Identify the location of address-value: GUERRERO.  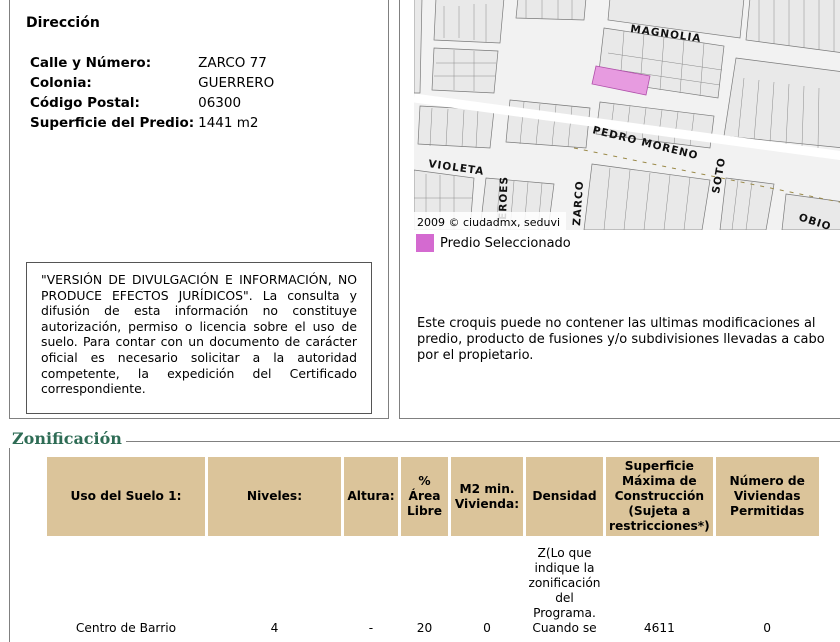
(236, 83).